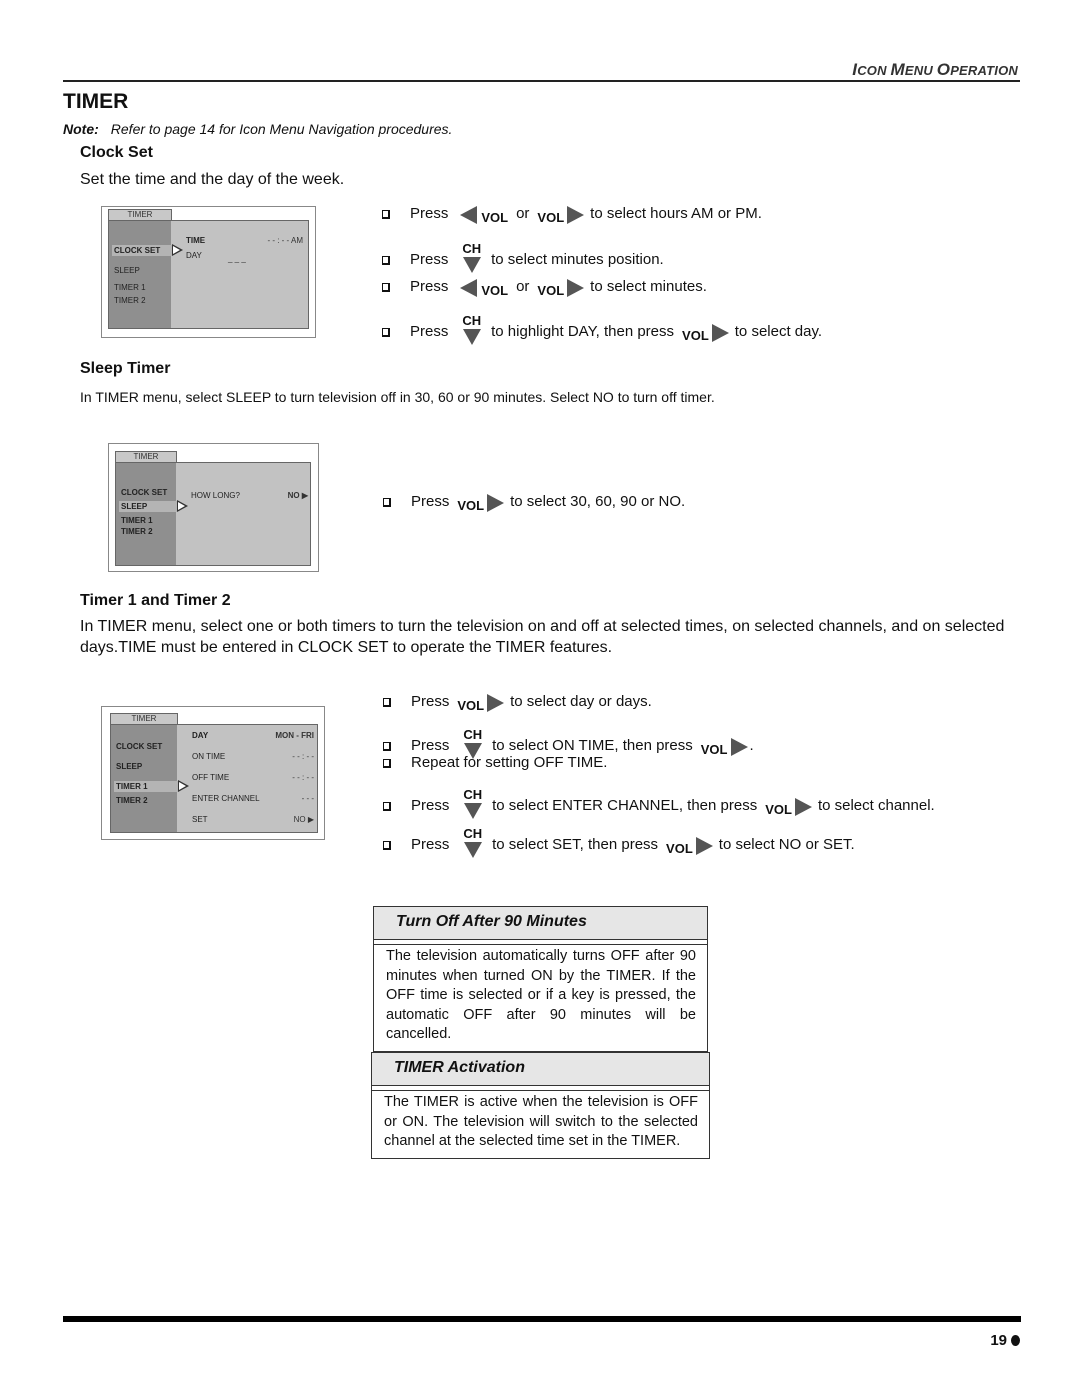 The width and height of the screenshot is (1080, 1397). I want to click on instruction-step: Repeat for setting OFF TIME., so click(498, 762).